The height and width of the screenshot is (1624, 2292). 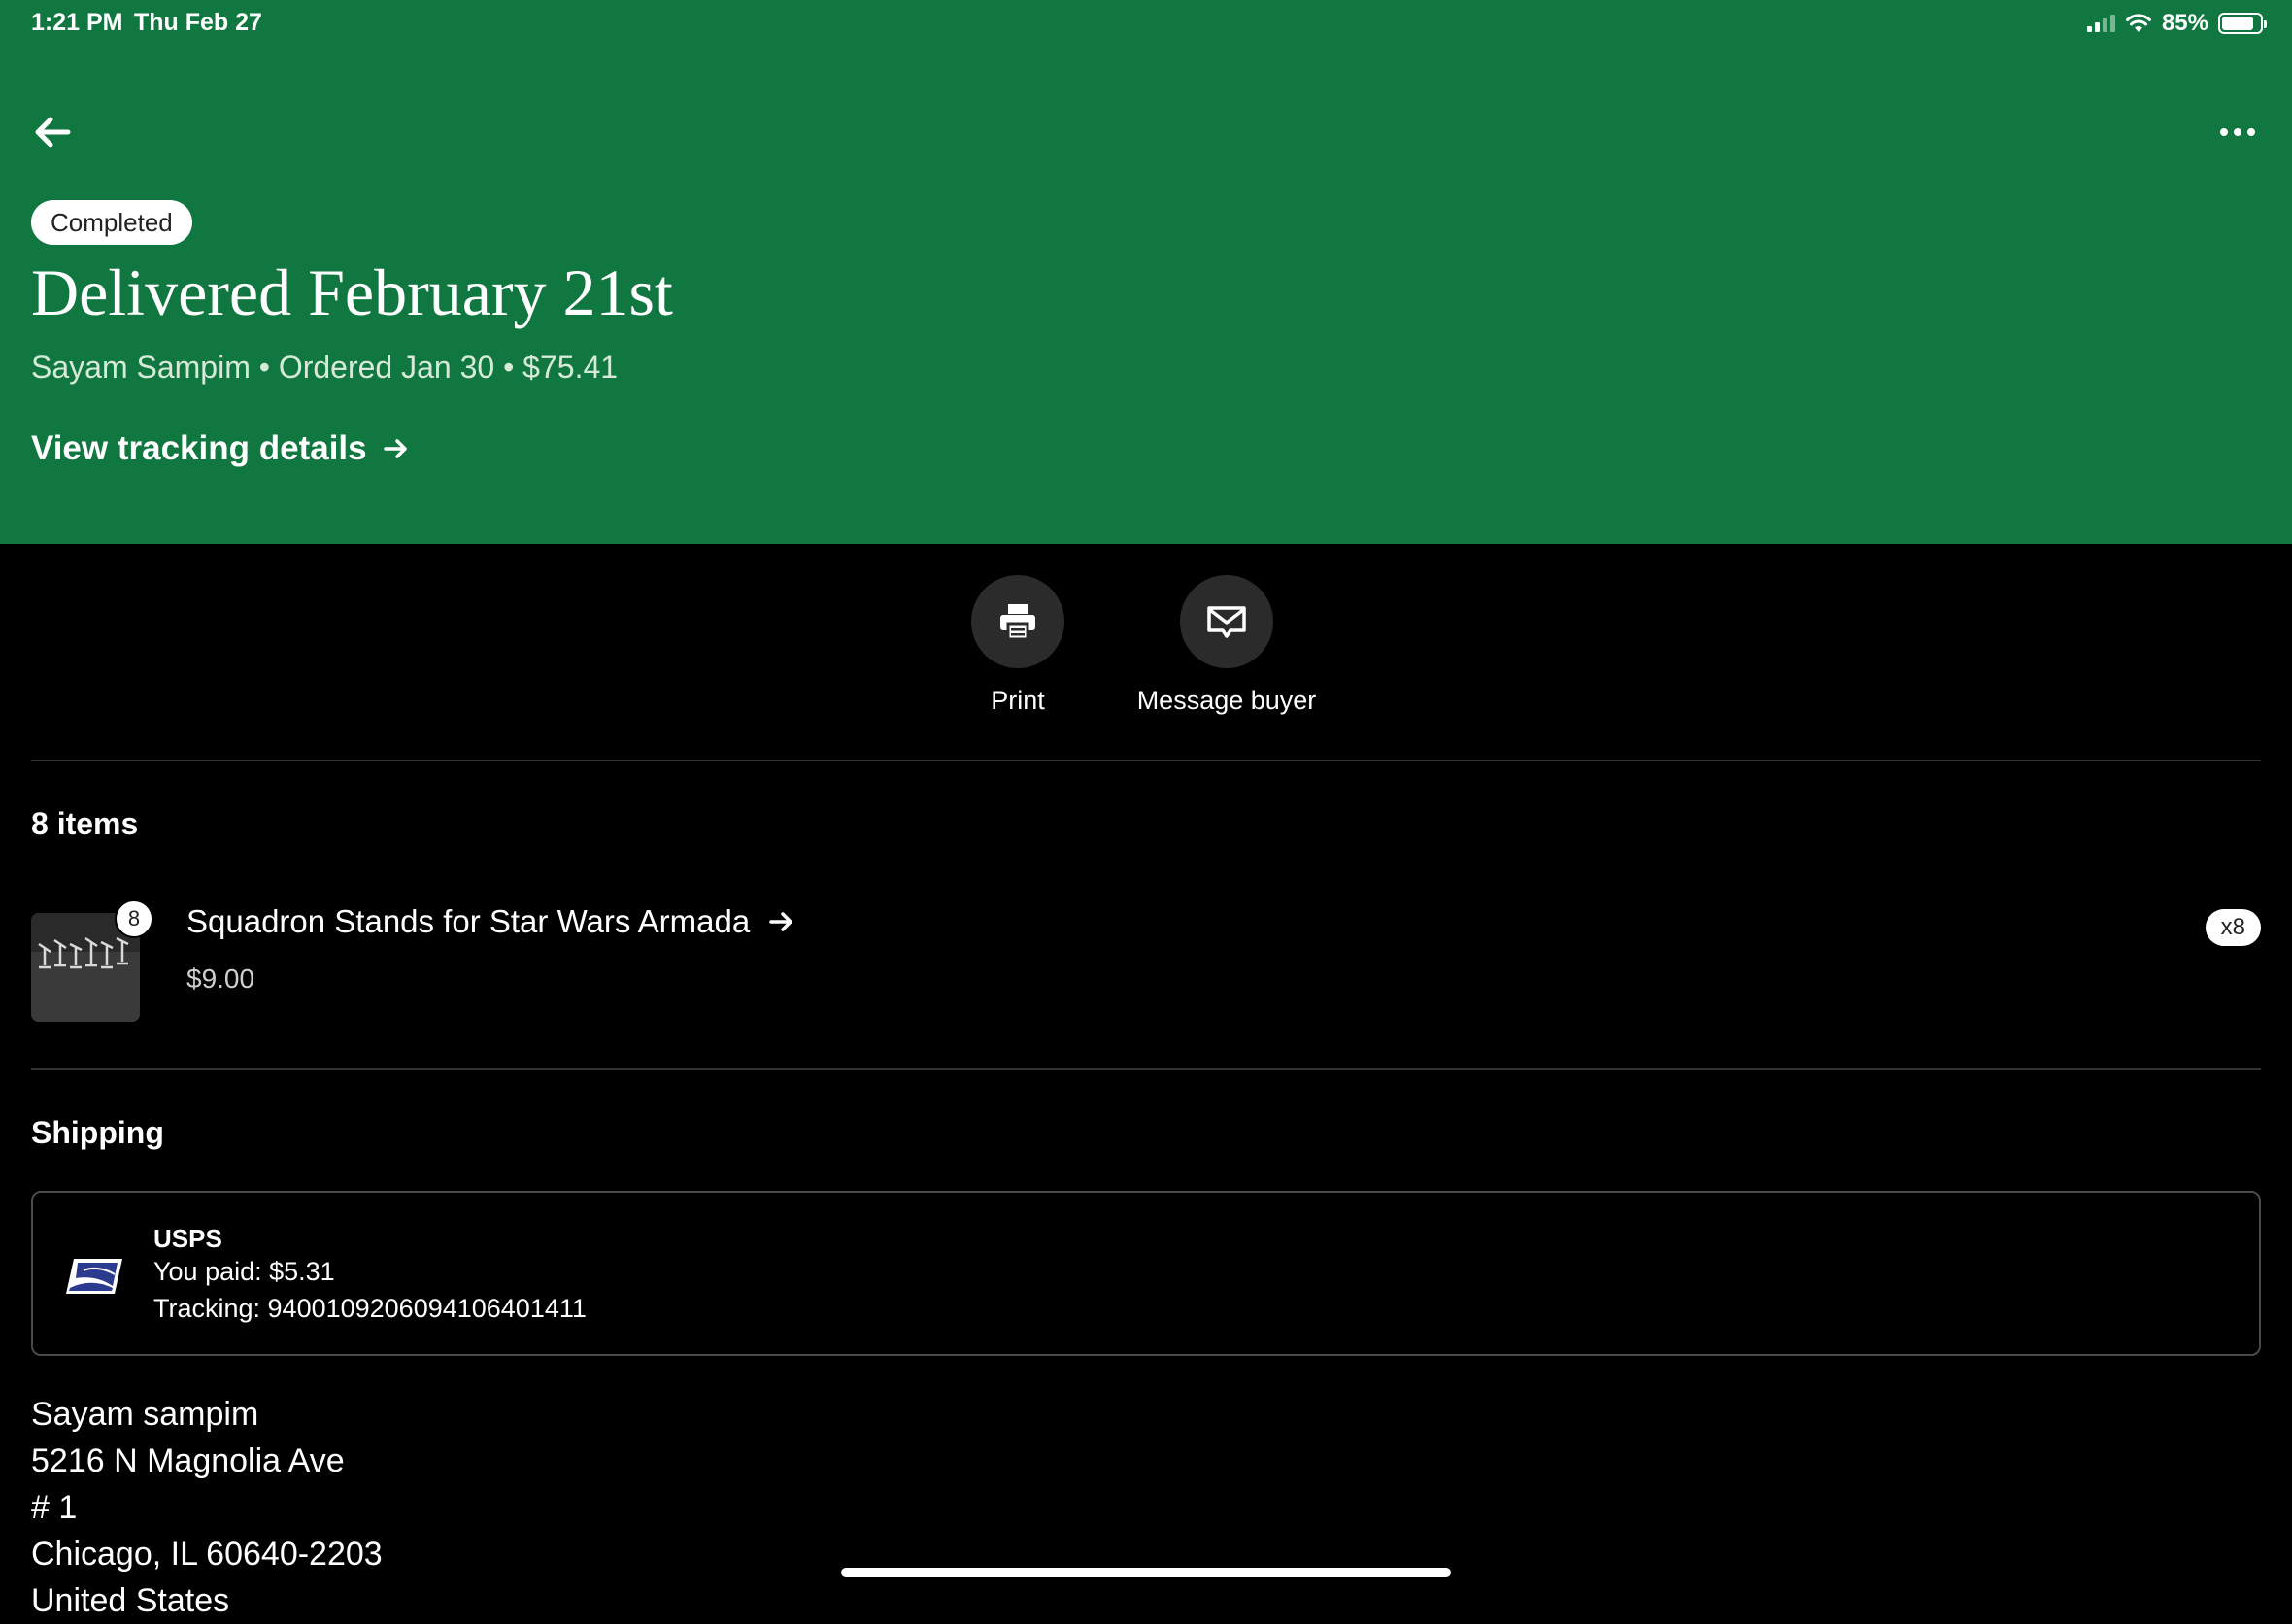 I want to click on battery-percent: 85%, so click(x=2184, y=23).